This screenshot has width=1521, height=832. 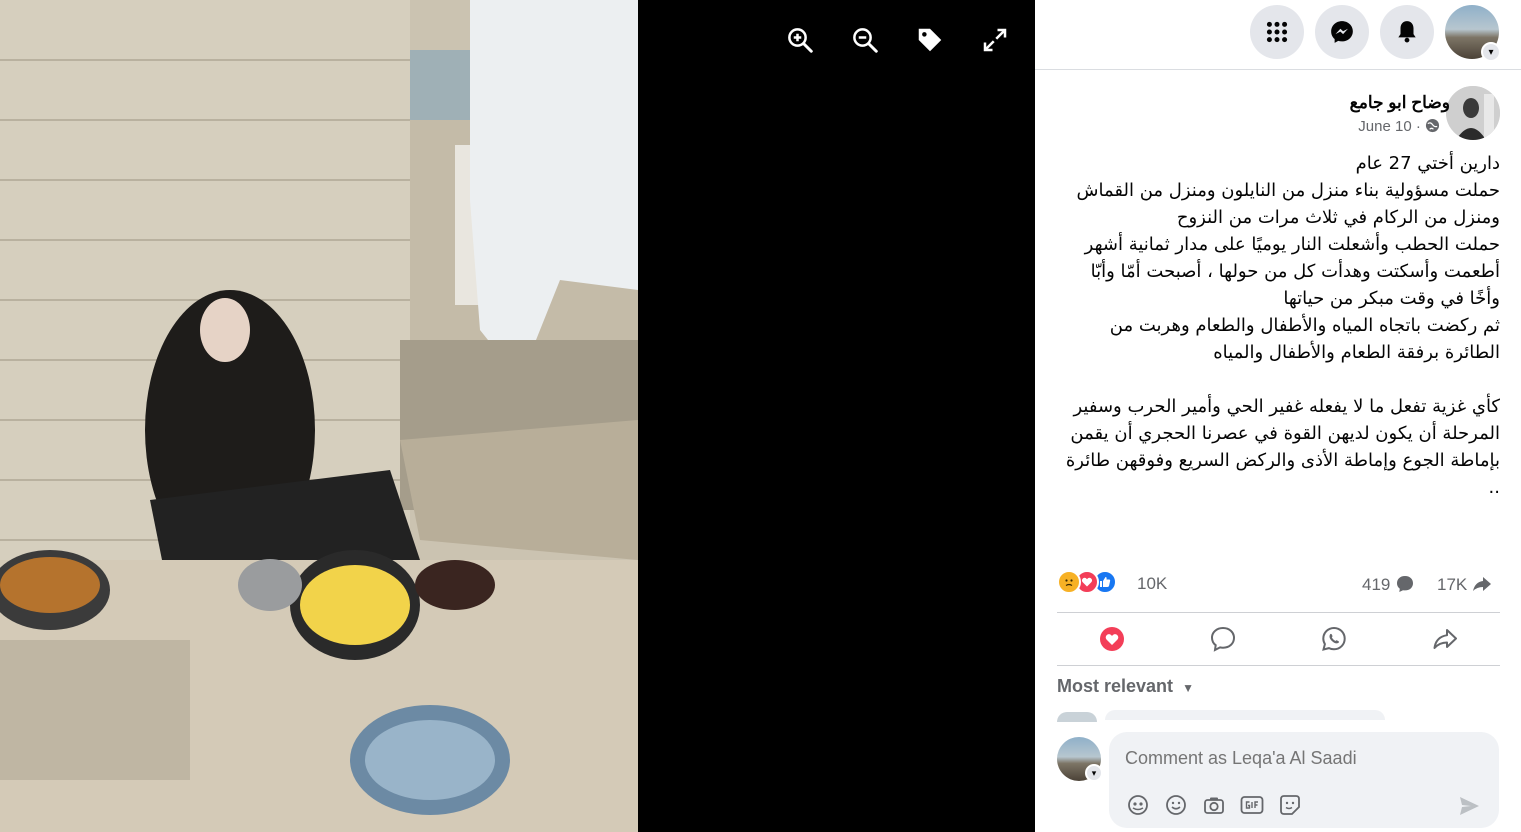 I want to click on menu-button, so click(x=1277, y=32).